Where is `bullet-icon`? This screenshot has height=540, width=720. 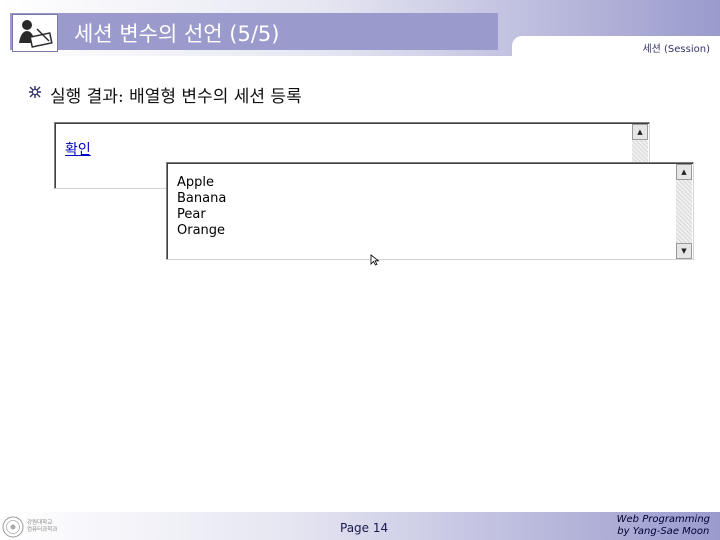
bullet-icon is located at coordinates (35, 92).